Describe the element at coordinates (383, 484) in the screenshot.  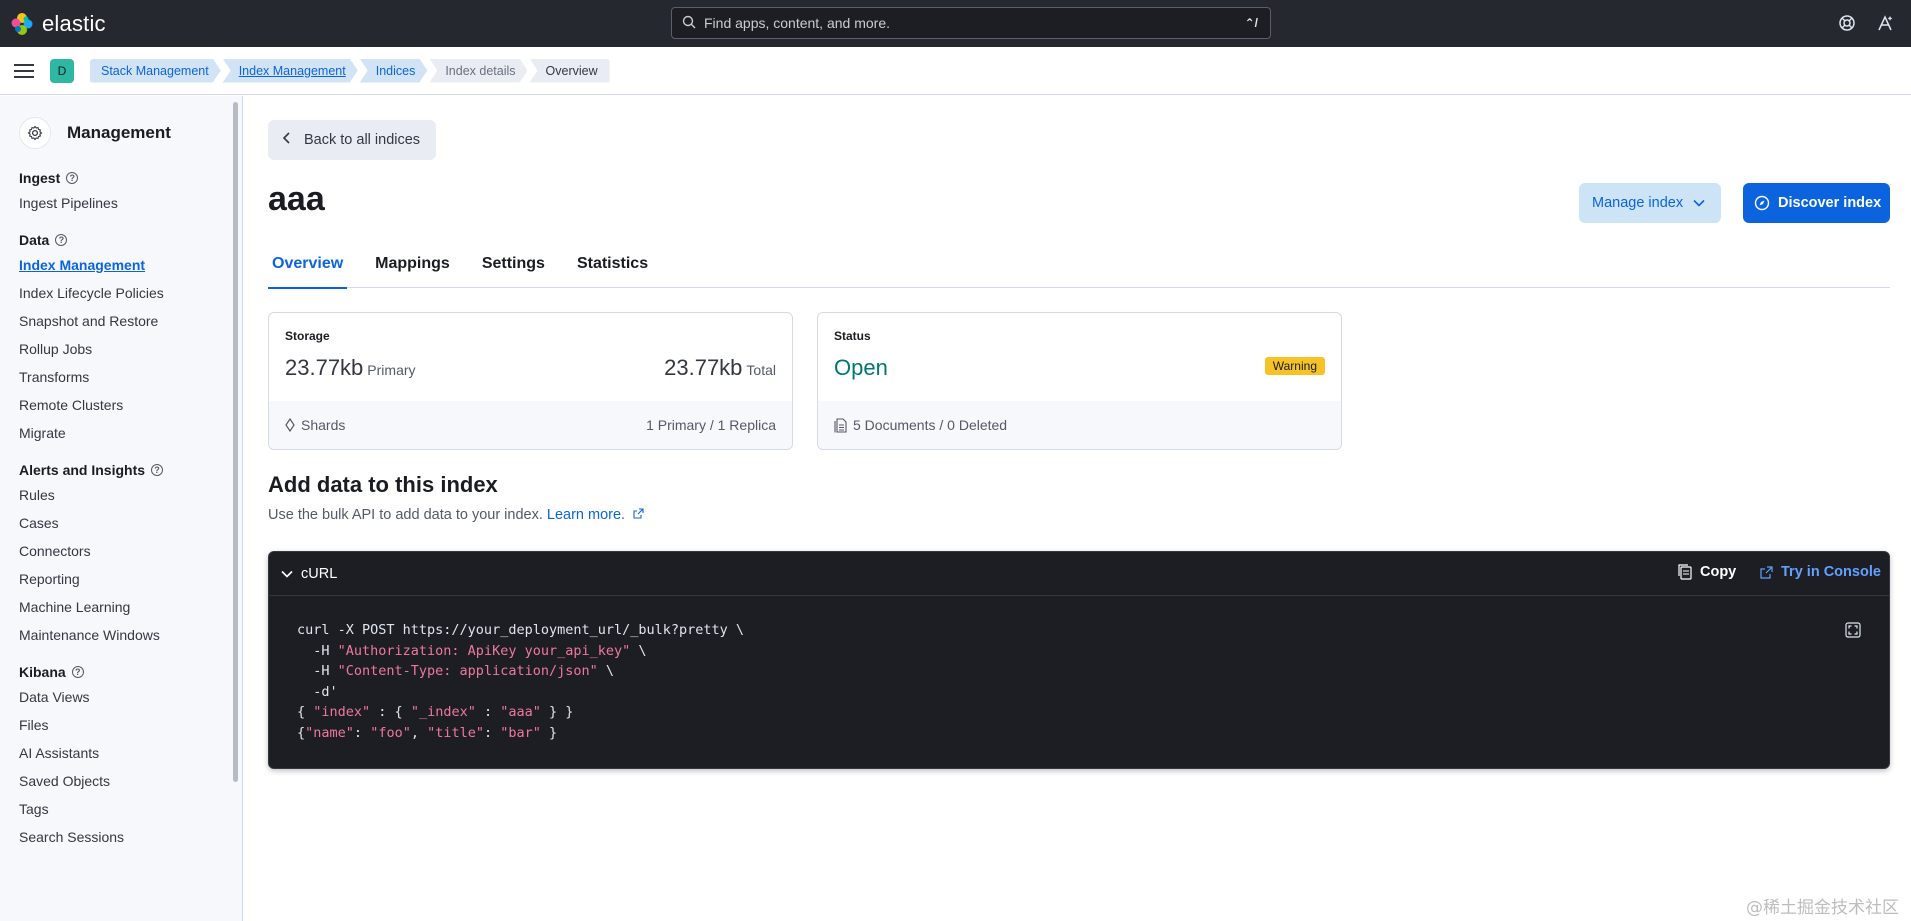
I see `add-data-title: Add data to this index` at that location.